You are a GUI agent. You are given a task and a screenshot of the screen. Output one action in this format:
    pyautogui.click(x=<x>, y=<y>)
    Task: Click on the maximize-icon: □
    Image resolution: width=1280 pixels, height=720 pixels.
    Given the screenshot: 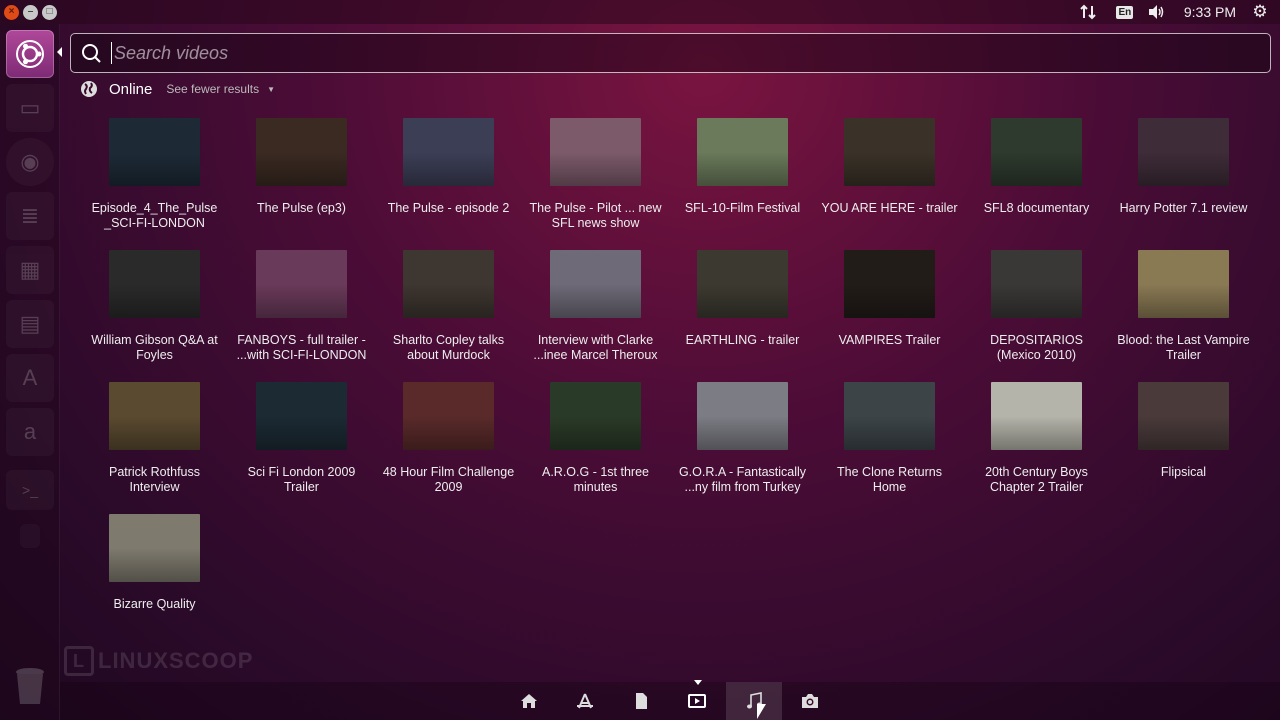 What is the action you would take?
    pyautogui.click(x=49, y=12)
    